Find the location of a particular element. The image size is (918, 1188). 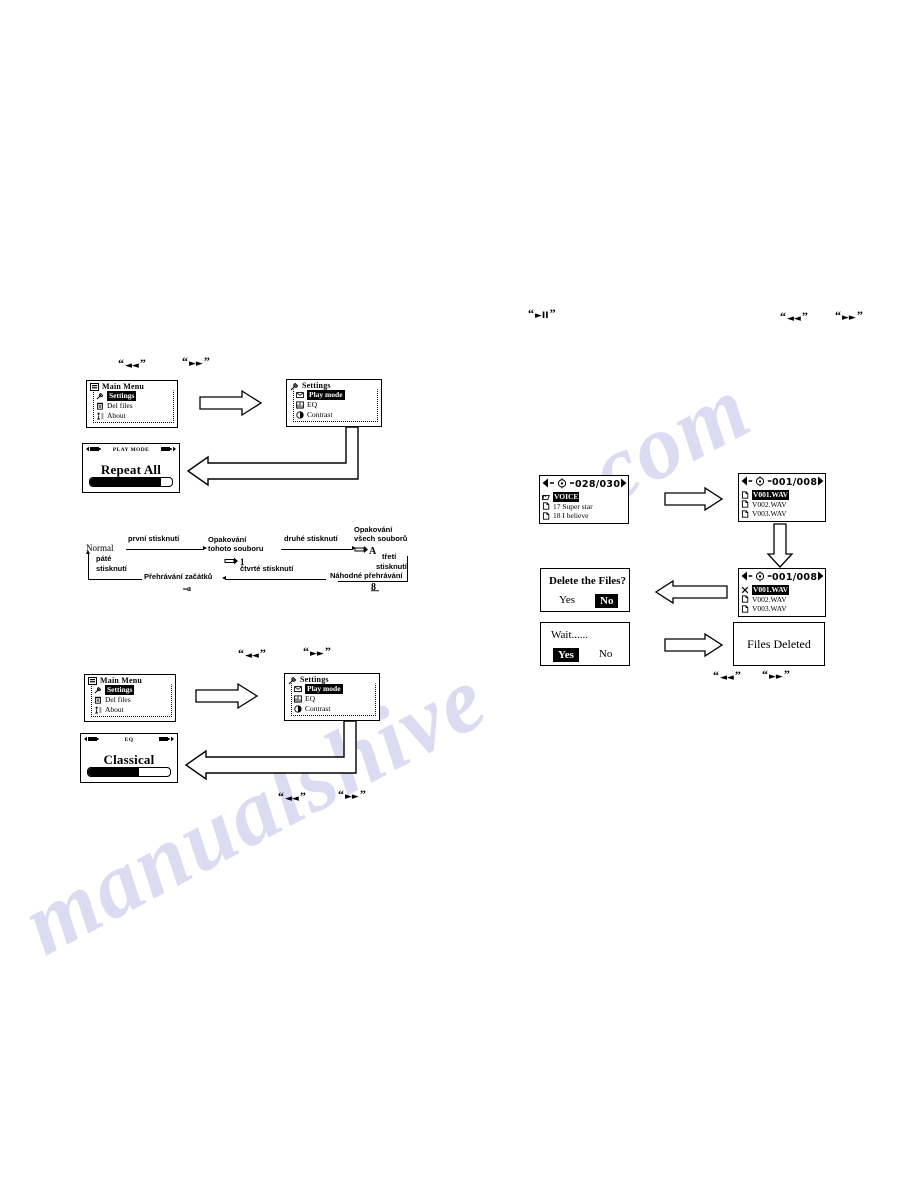

menu-item-label: About is located at coordinates (114, 709).